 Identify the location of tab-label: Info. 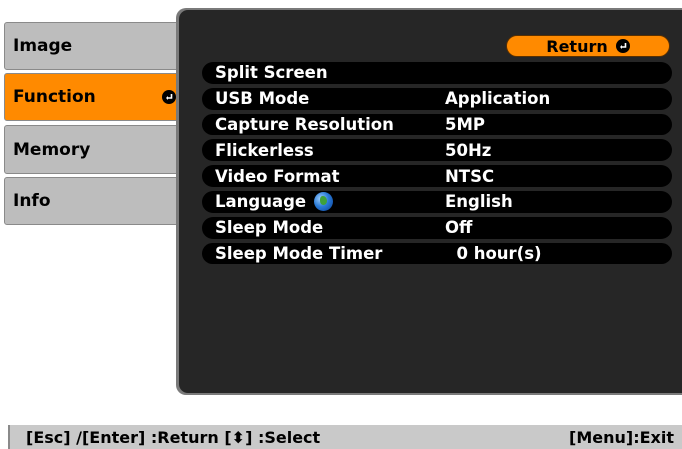
(32, 201).